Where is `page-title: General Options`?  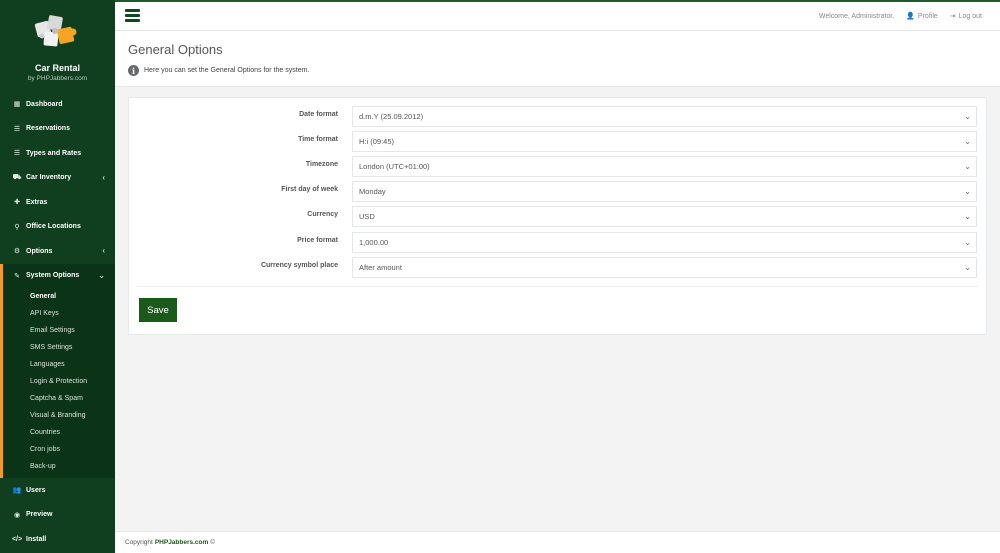
page-title: General Options is located at coordinates (175, 49).